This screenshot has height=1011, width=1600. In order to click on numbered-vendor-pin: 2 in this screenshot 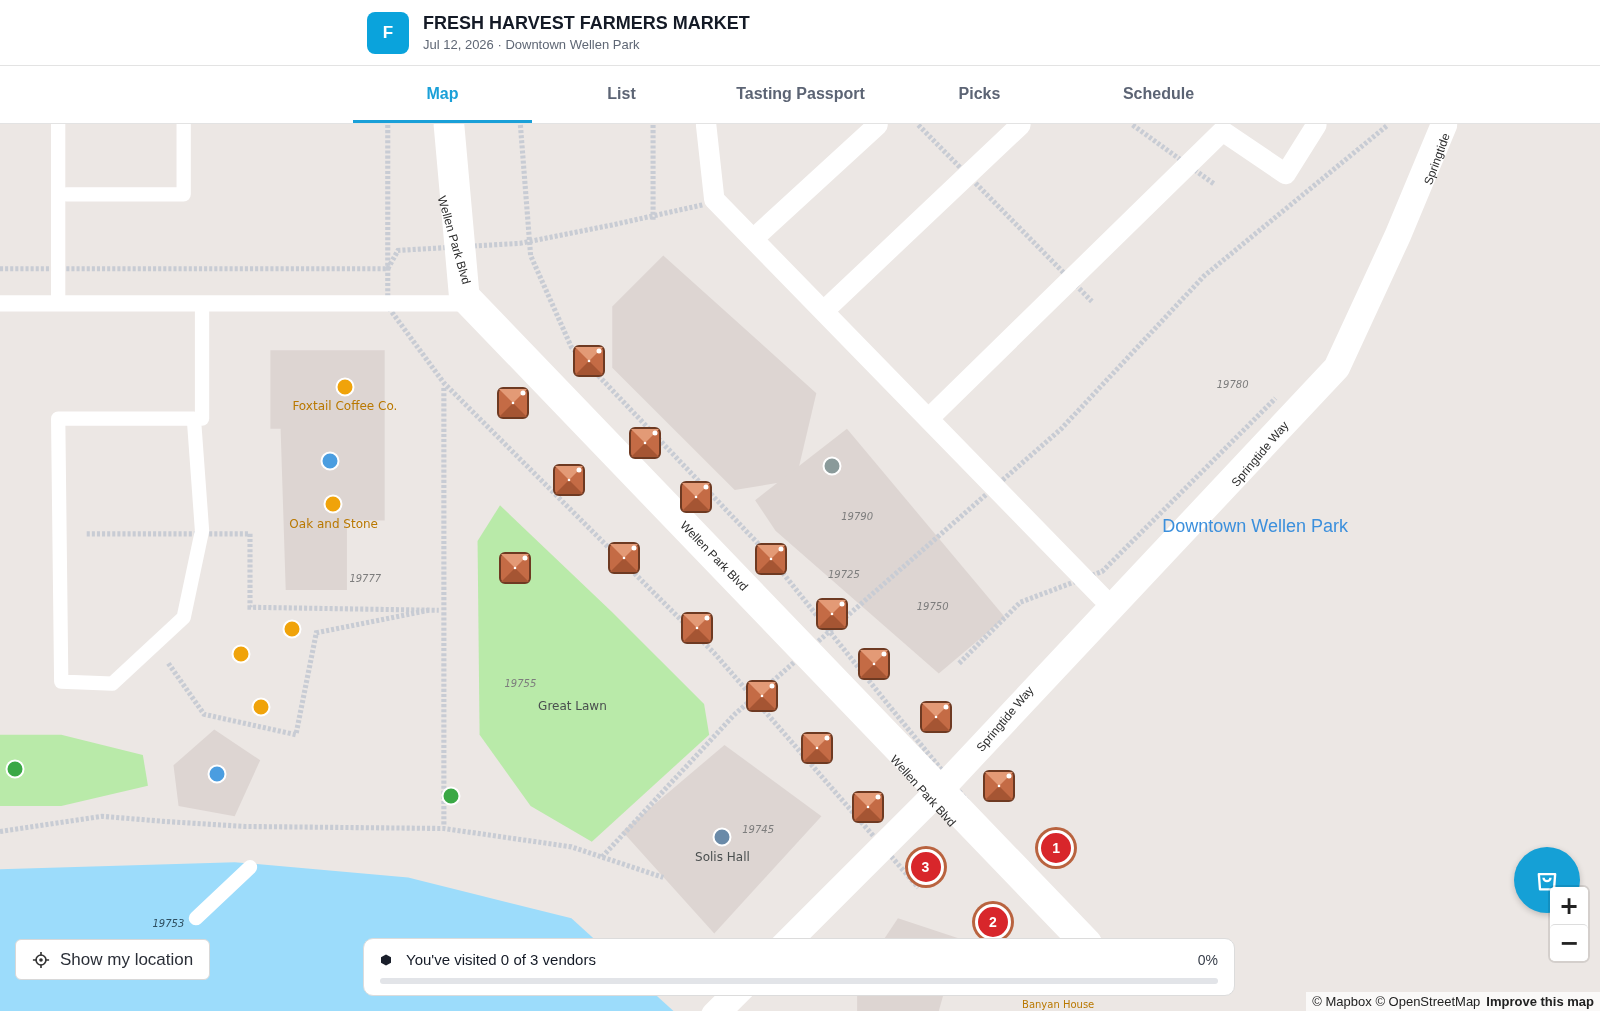, I will do `click(992, 922)`.